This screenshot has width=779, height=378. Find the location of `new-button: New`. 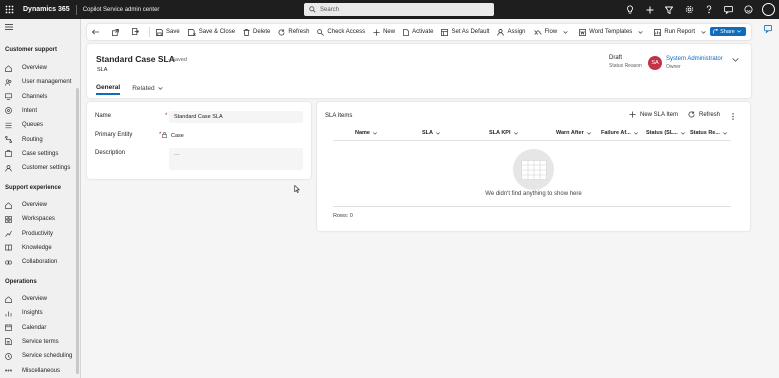

new-button: New is located at coordinates (384, 32).